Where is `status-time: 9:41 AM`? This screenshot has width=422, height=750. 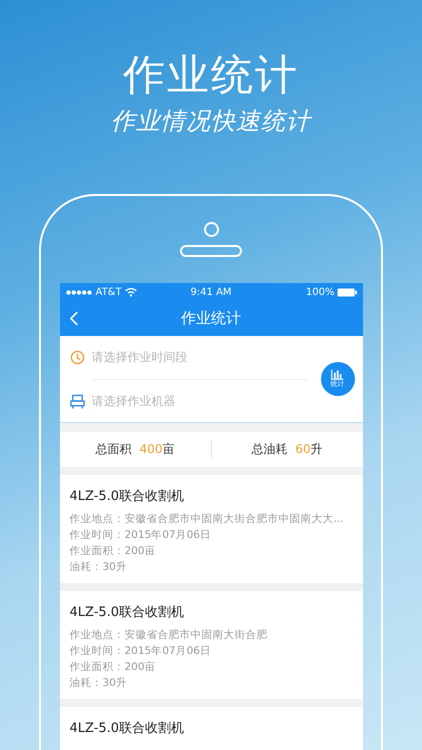
status-time: 9:41 AM is located at coordinates (211, 292).